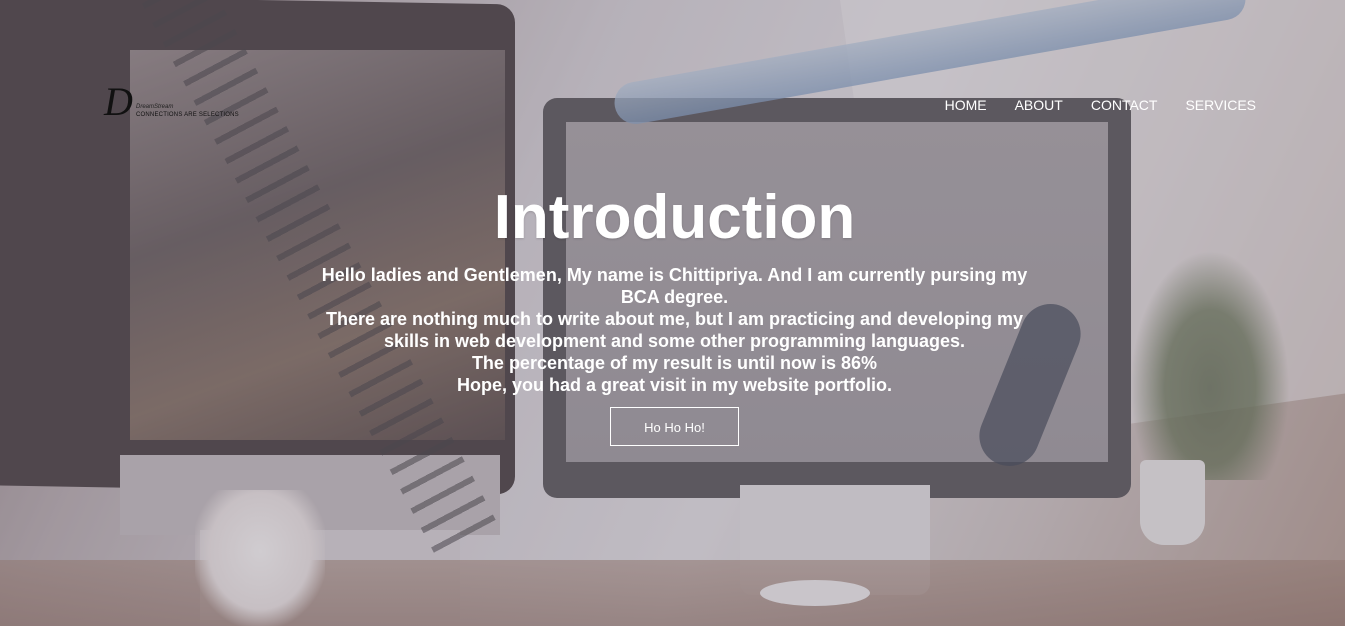 The width and height of the screenshot is (1345, 626). What do you see at coordinates (171, 101) in the screenshot?
I see `site-logo: D DreamStream CONNECTIONS ARE SELECTIONS` at bounding box center [171, 101].